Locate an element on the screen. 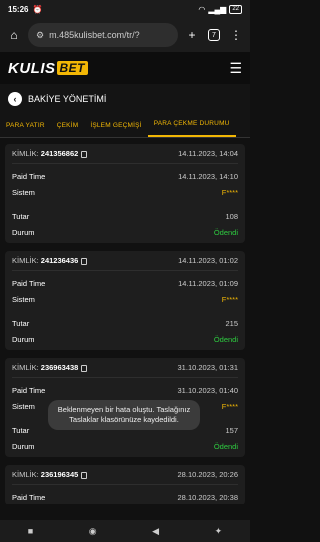 This screenshot has width=320, height=542. android-nav-bar: ■ ◉ ◀ ✦ is located at coordinates (125, 531).